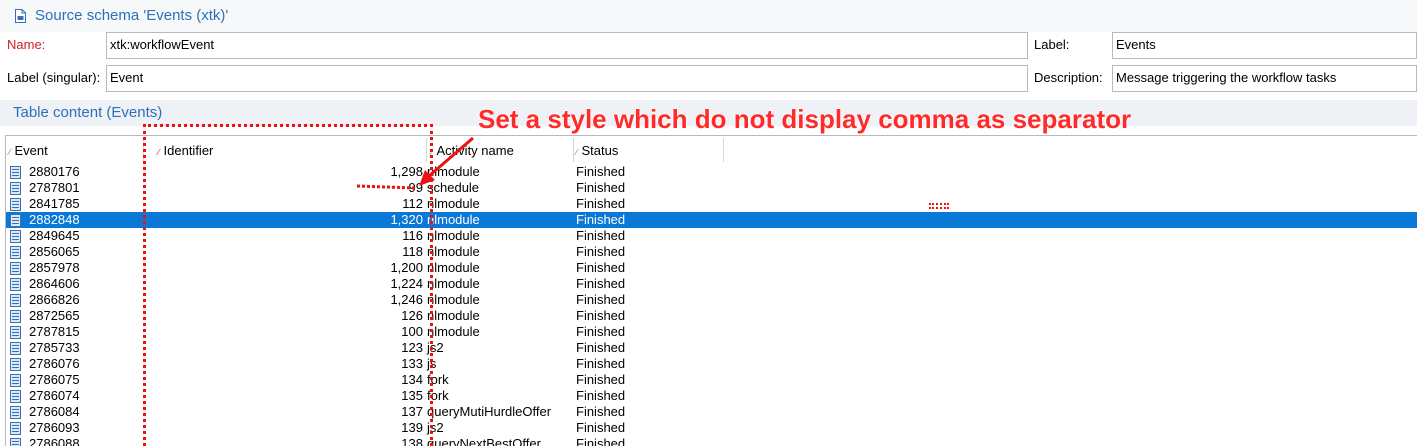 The height and width of the screenshot is (446, 1417). I want to click on name-label: Name:, so click(26, 44).